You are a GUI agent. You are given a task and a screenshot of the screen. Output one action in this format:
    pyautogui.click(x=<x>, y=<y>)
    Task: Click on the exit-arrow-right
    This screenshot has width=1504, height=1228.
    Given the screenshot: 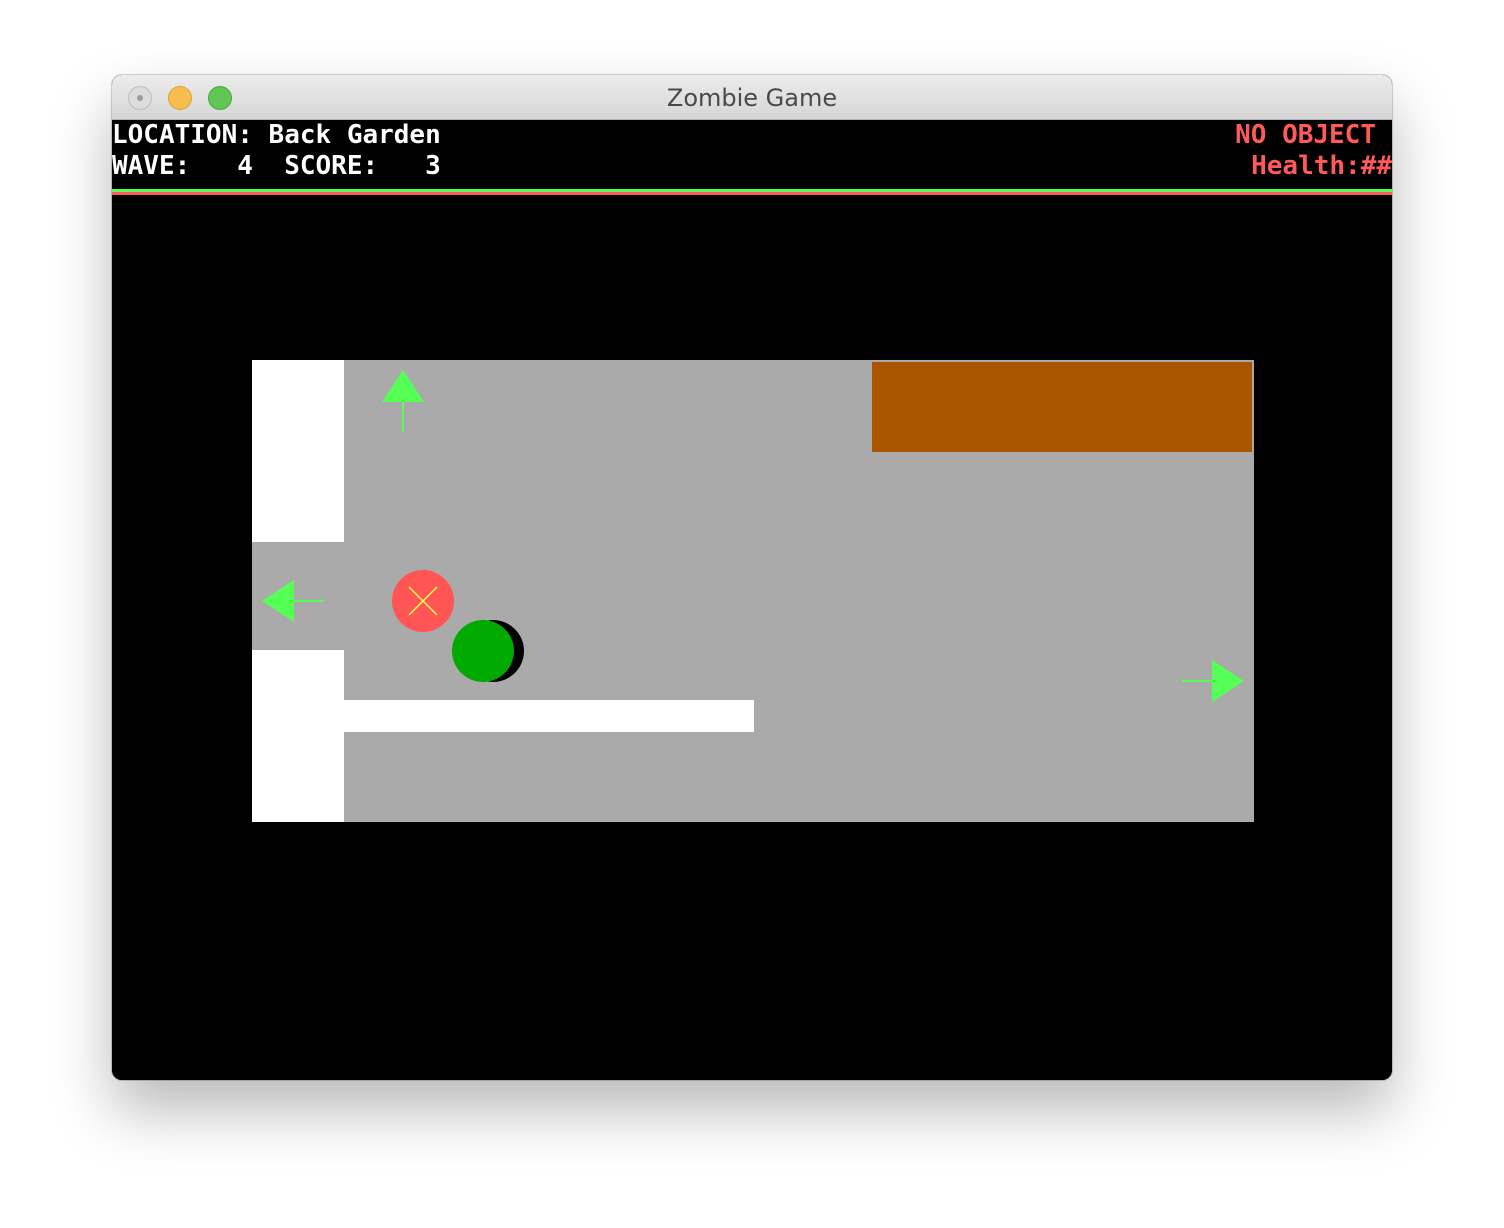 What is the action you would take?
    pyautogui.click(x=1213, y=681)
    